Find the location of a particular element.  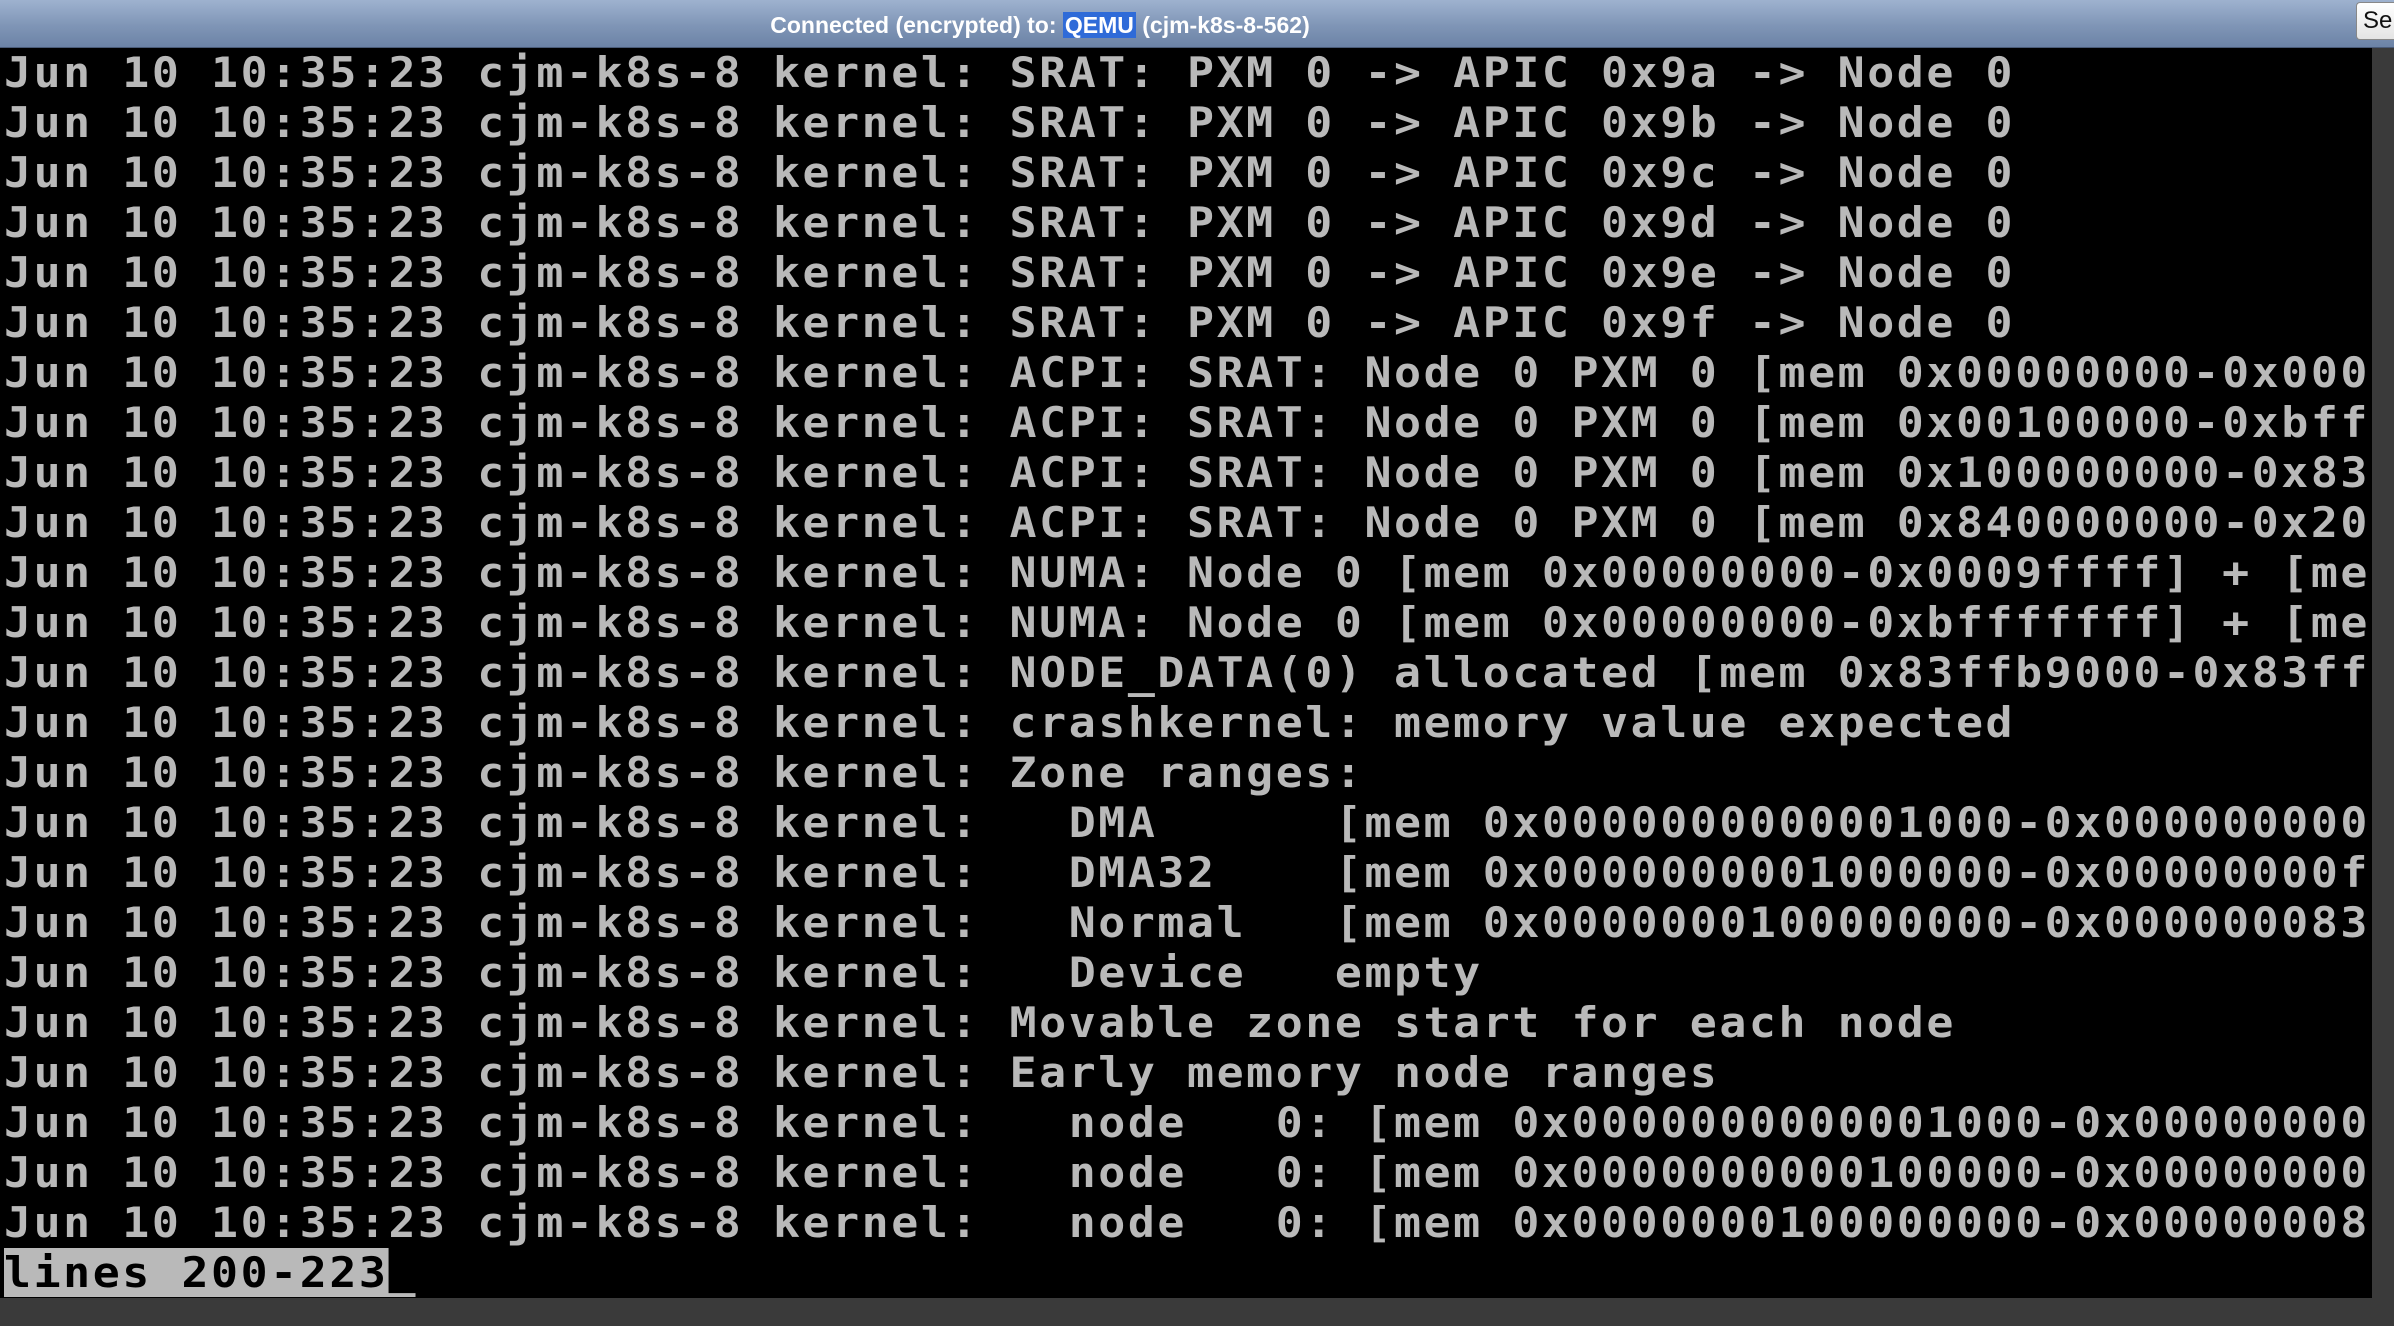

send-keys-button: Se is located at coordinates (2375, 21).